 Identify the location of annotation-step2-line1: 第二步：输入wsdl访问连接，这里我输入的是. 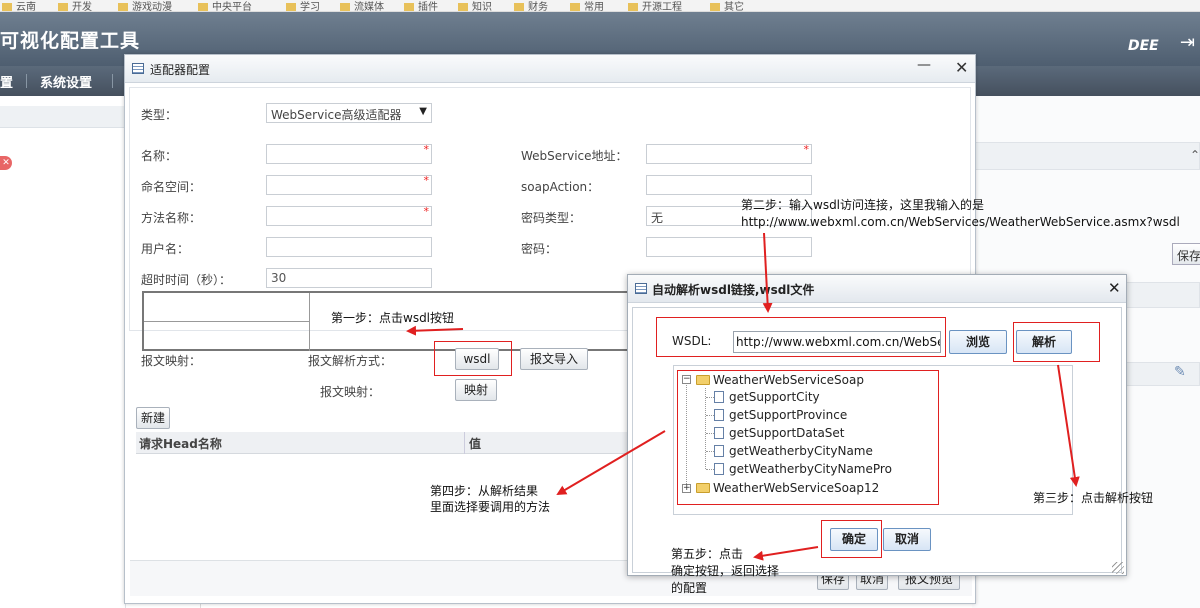
(863, 205).